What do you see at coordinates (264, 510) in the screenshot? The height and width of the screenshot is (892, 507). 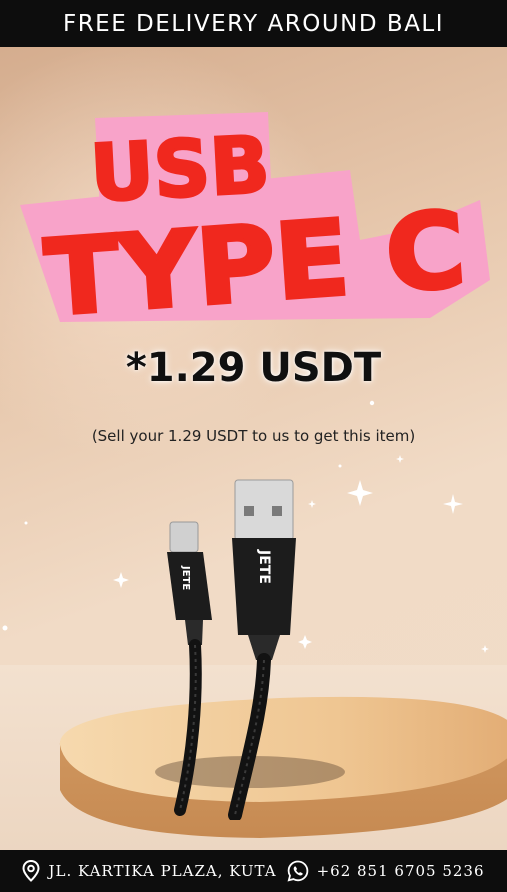 I see `usb-a-plug` at bounding box center [264, 510].